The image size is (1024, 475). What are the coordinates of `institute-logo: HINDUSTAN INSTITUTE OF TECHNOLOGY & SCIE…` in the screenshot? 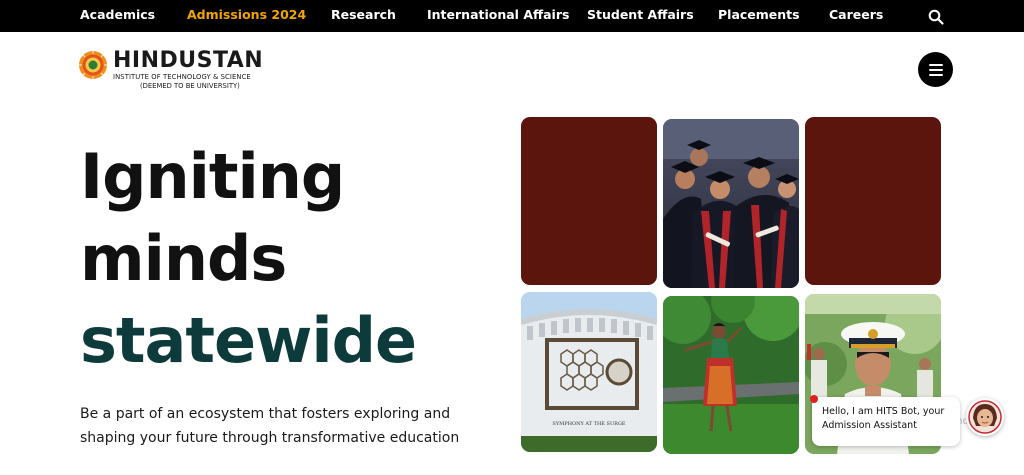 It's located at (178, 71).